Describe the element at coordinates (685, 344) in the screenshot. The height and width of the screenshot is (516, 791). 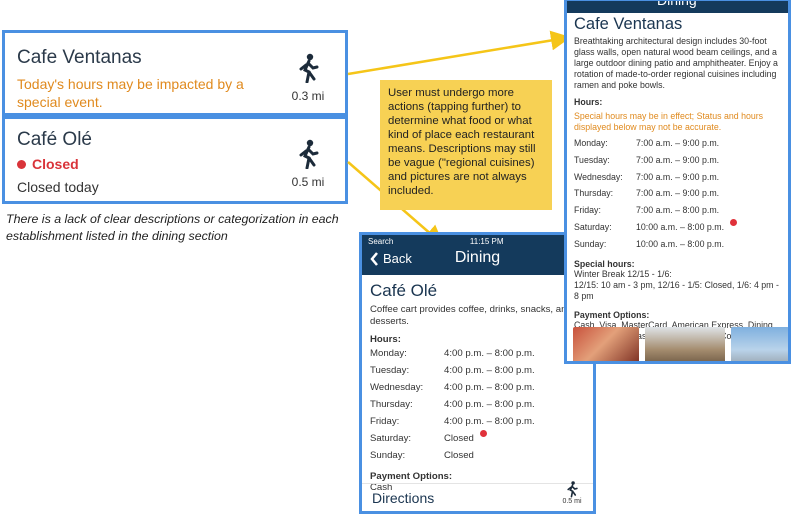
I see `interior-photo` at that location.